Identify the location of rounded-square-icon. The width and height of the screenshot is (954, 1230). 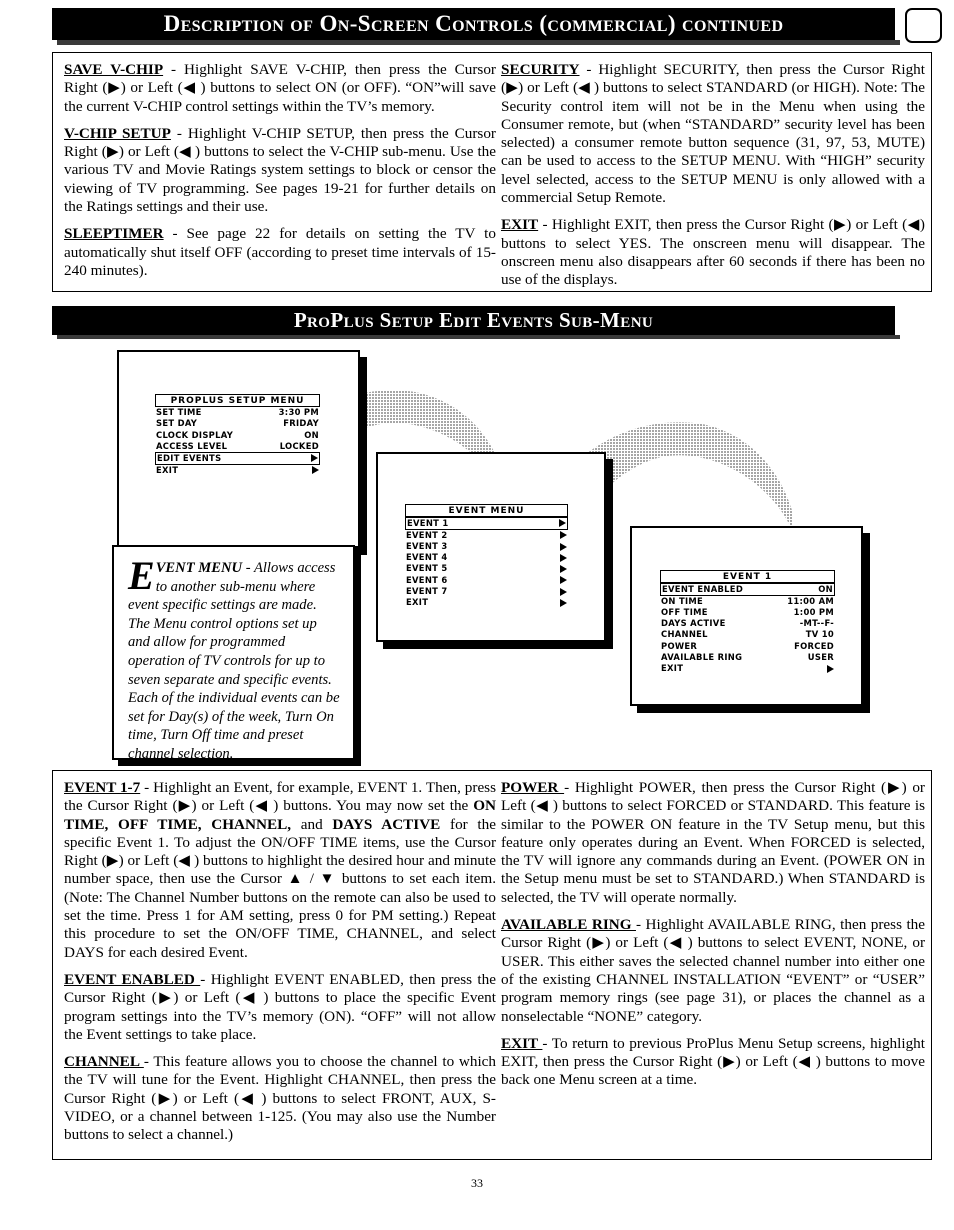
(923, 25).